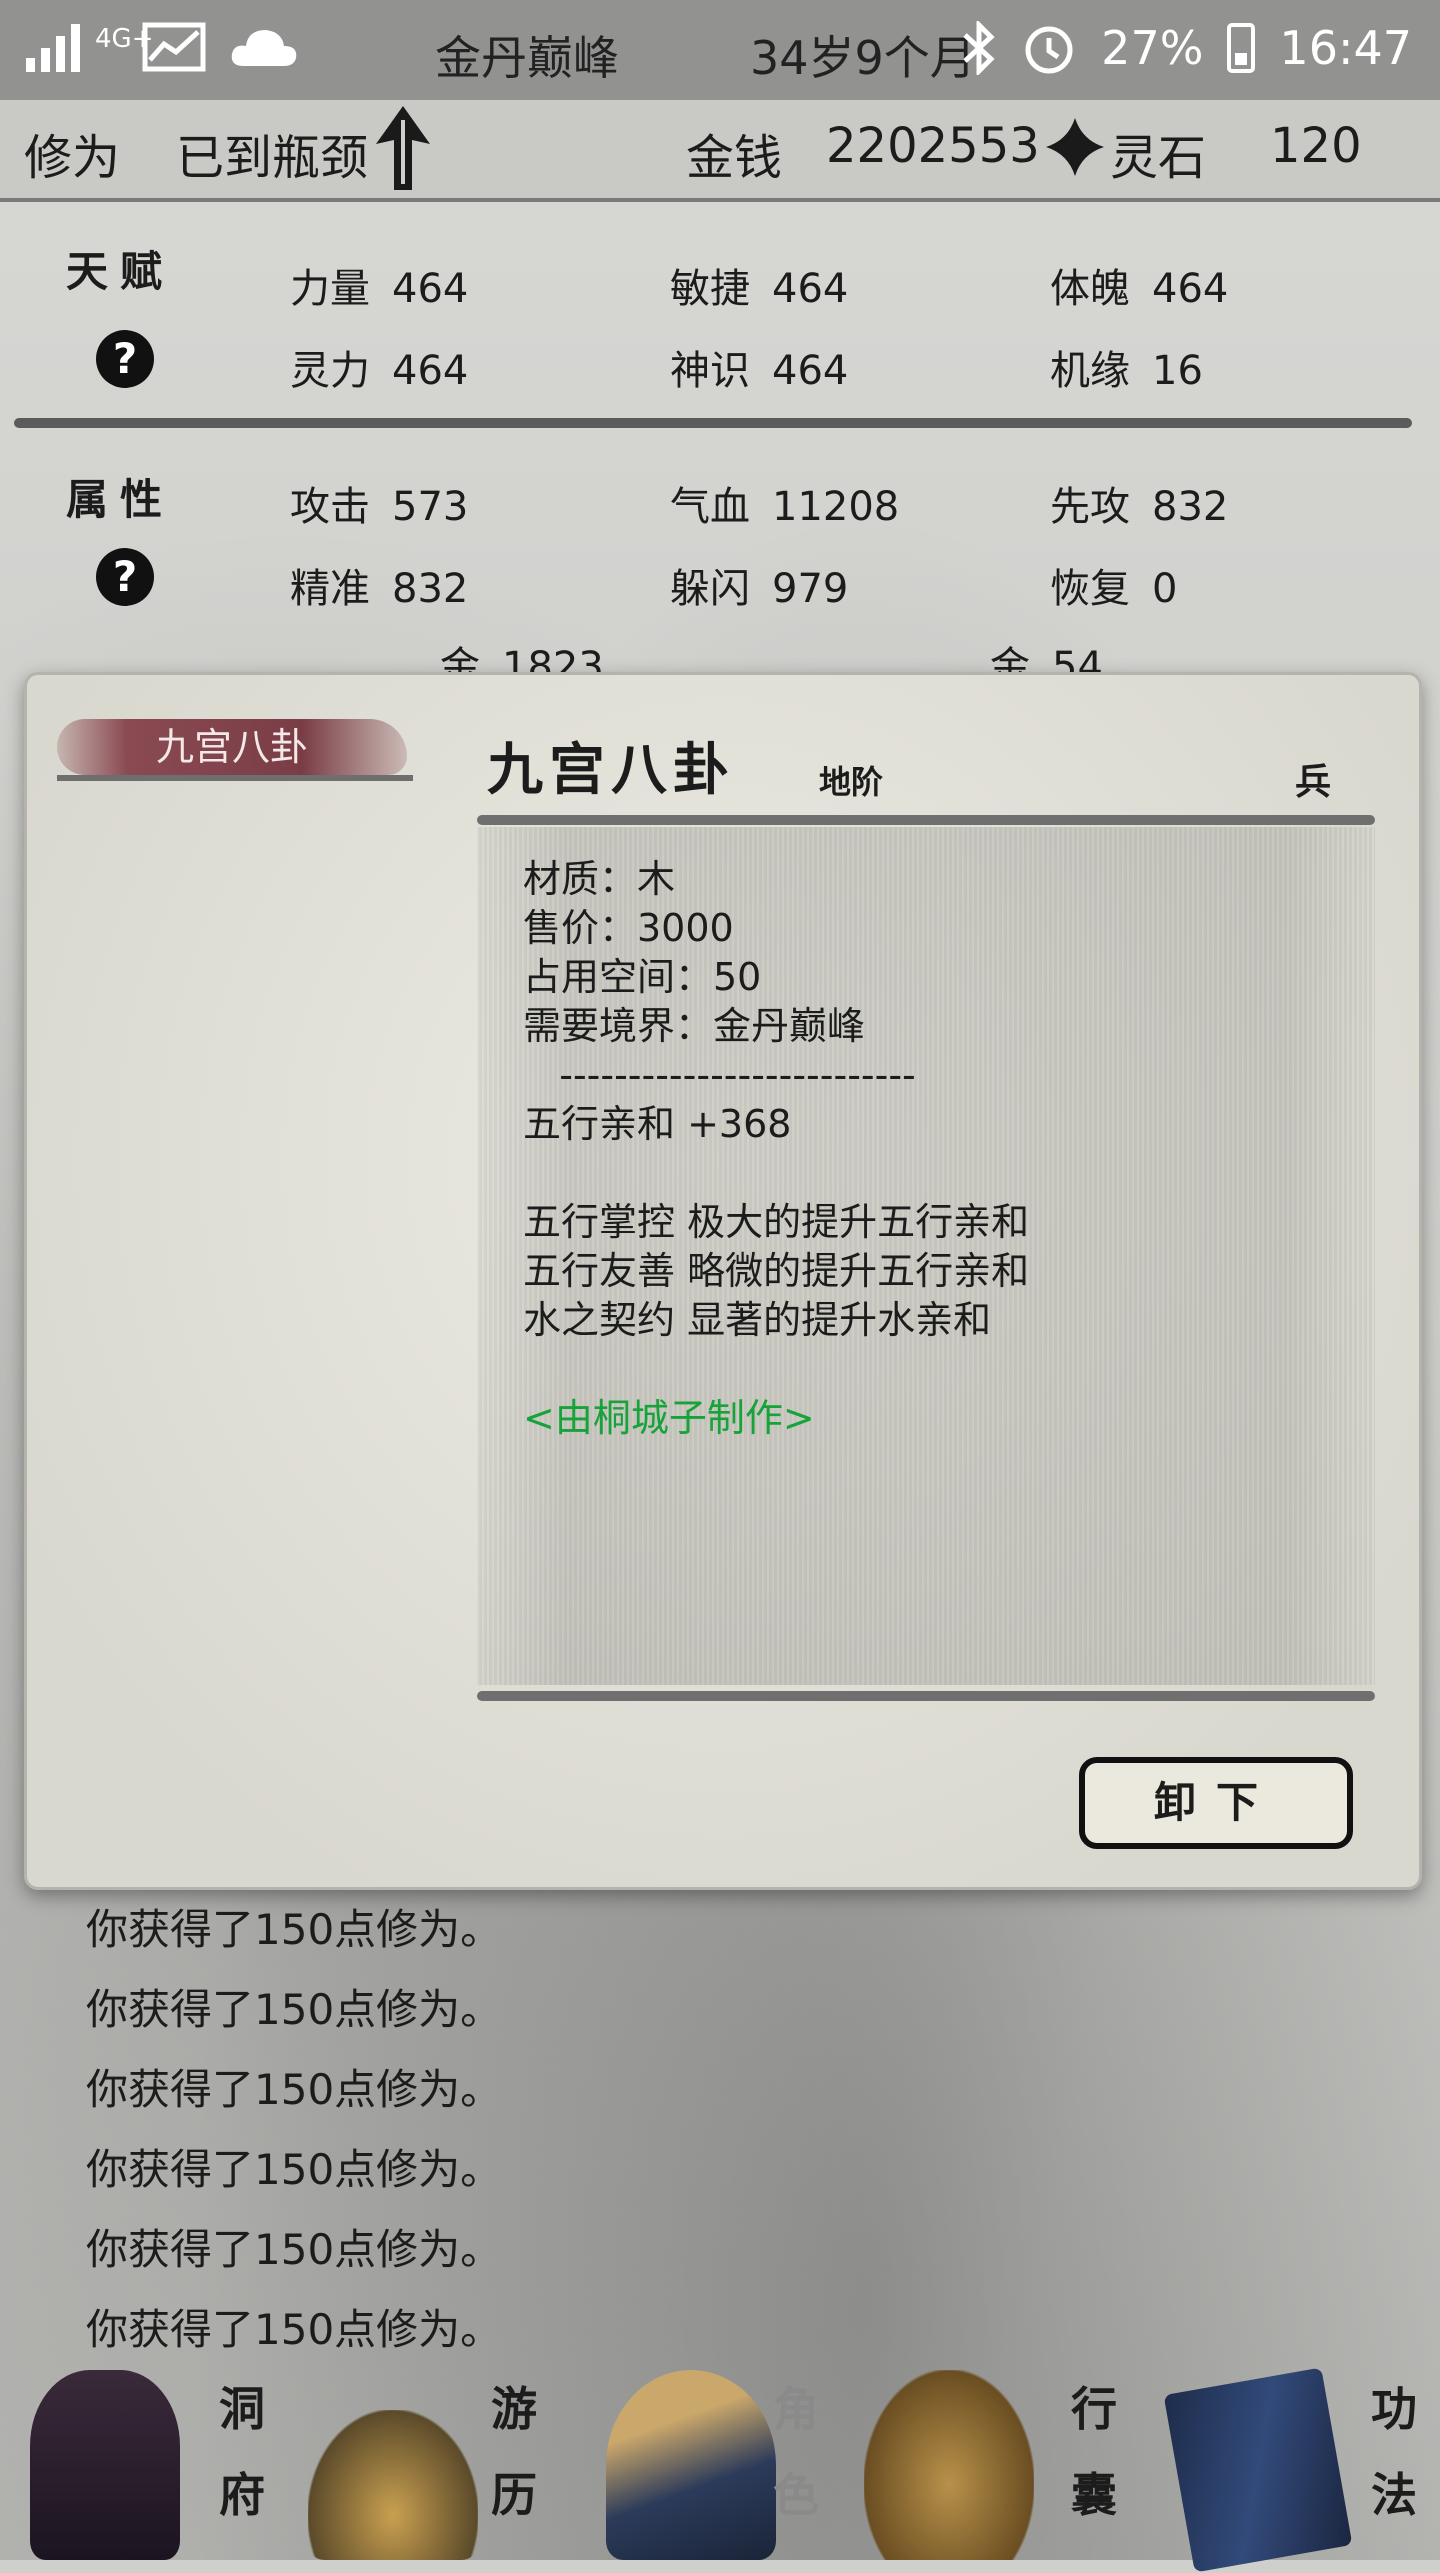 The height and width of the screenshot is (2573, 1440). What do you see at coordinates (1158, 158) in the screenshot?
I see `spirit-stone-label: 灵石` at bounding box center [1158, 158].